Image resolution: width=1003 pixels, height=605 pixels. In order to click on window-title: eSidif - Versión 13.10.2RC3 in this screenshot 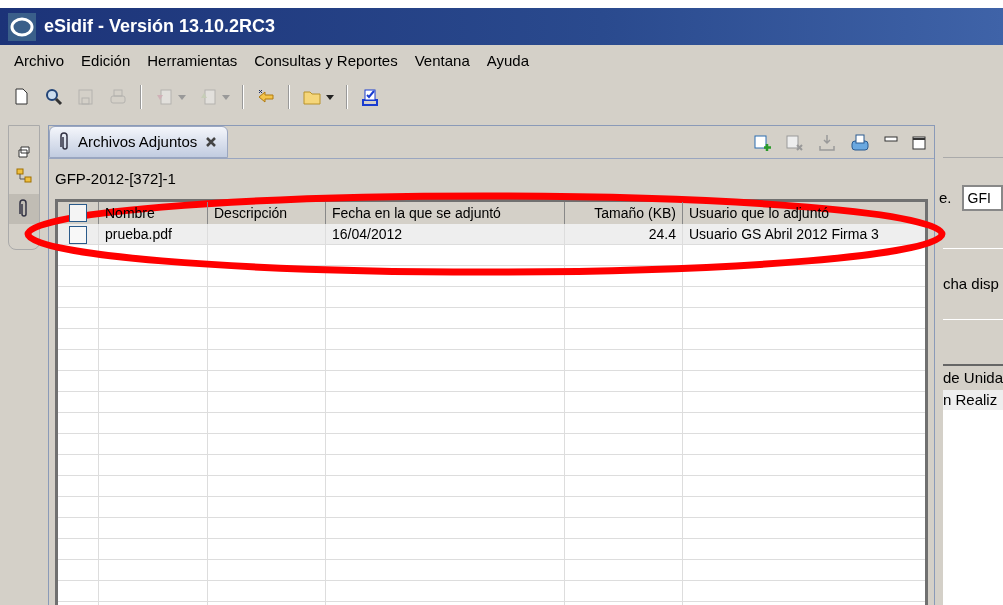, I will do `click(160, 26)`.